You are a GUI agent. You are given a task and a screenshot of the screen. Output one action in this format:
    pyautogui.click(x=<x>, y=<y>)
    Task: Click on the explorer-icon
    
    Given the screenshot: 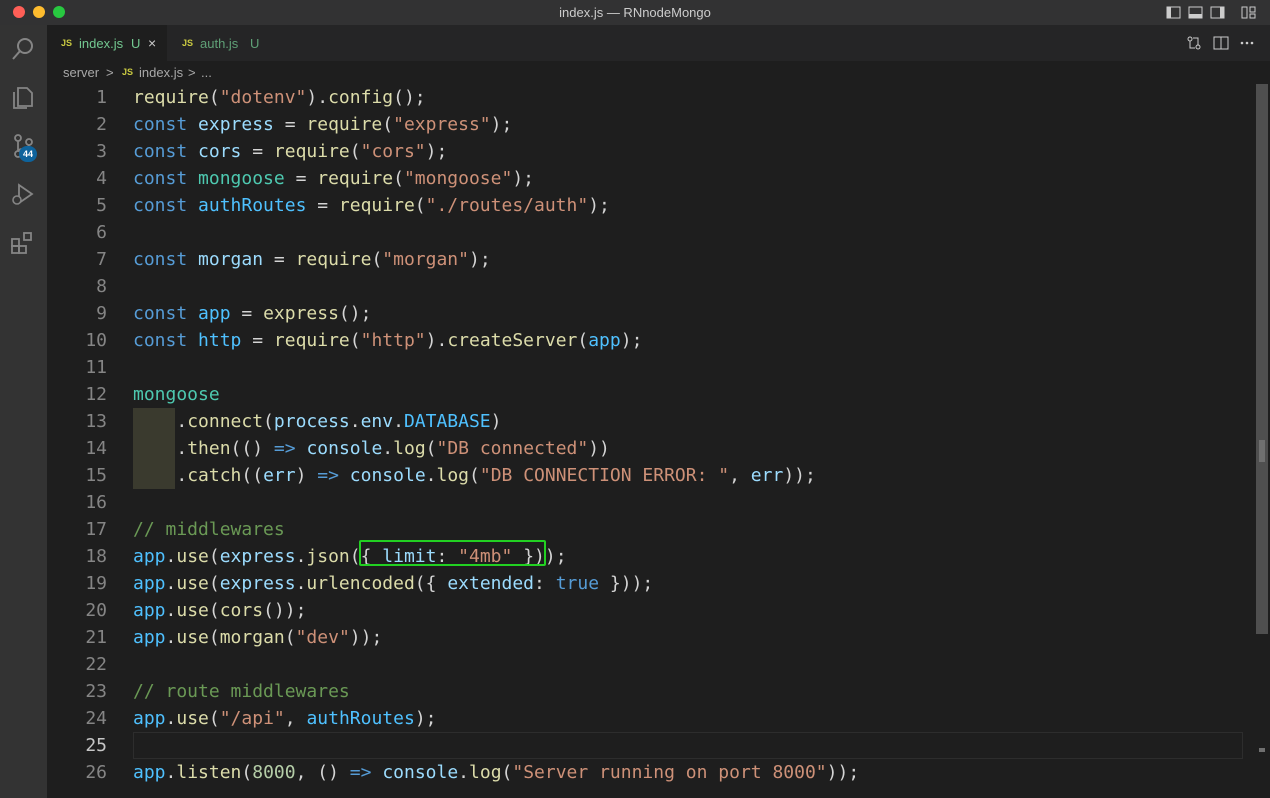 What is the action you would take?
    pyautogui.click(x=23, y=98)
    